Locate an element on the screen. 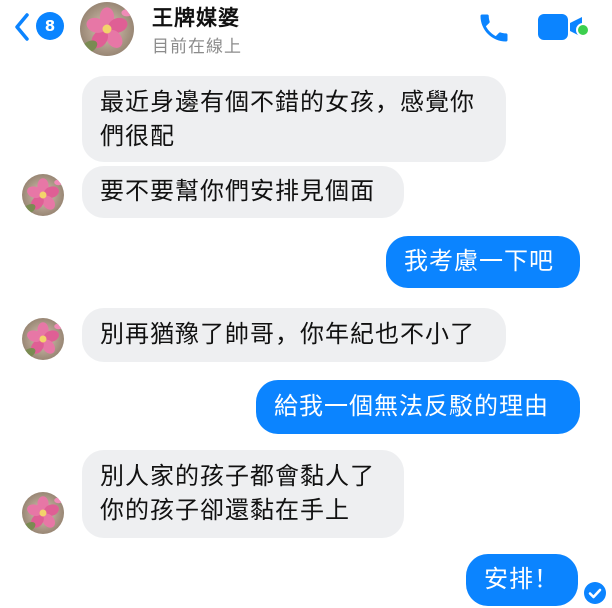 Image resolution: width=612 pixels, height=608 pixels. message-bubble-outgoing: 安排！ is located at coordinates (522, 580).